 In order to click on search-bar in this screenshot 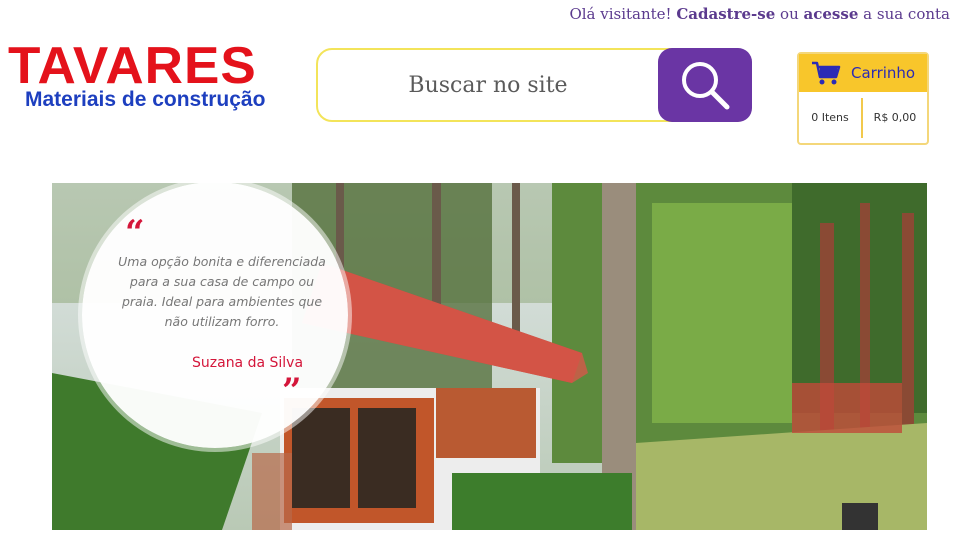, I will do `click(534, 85)`.